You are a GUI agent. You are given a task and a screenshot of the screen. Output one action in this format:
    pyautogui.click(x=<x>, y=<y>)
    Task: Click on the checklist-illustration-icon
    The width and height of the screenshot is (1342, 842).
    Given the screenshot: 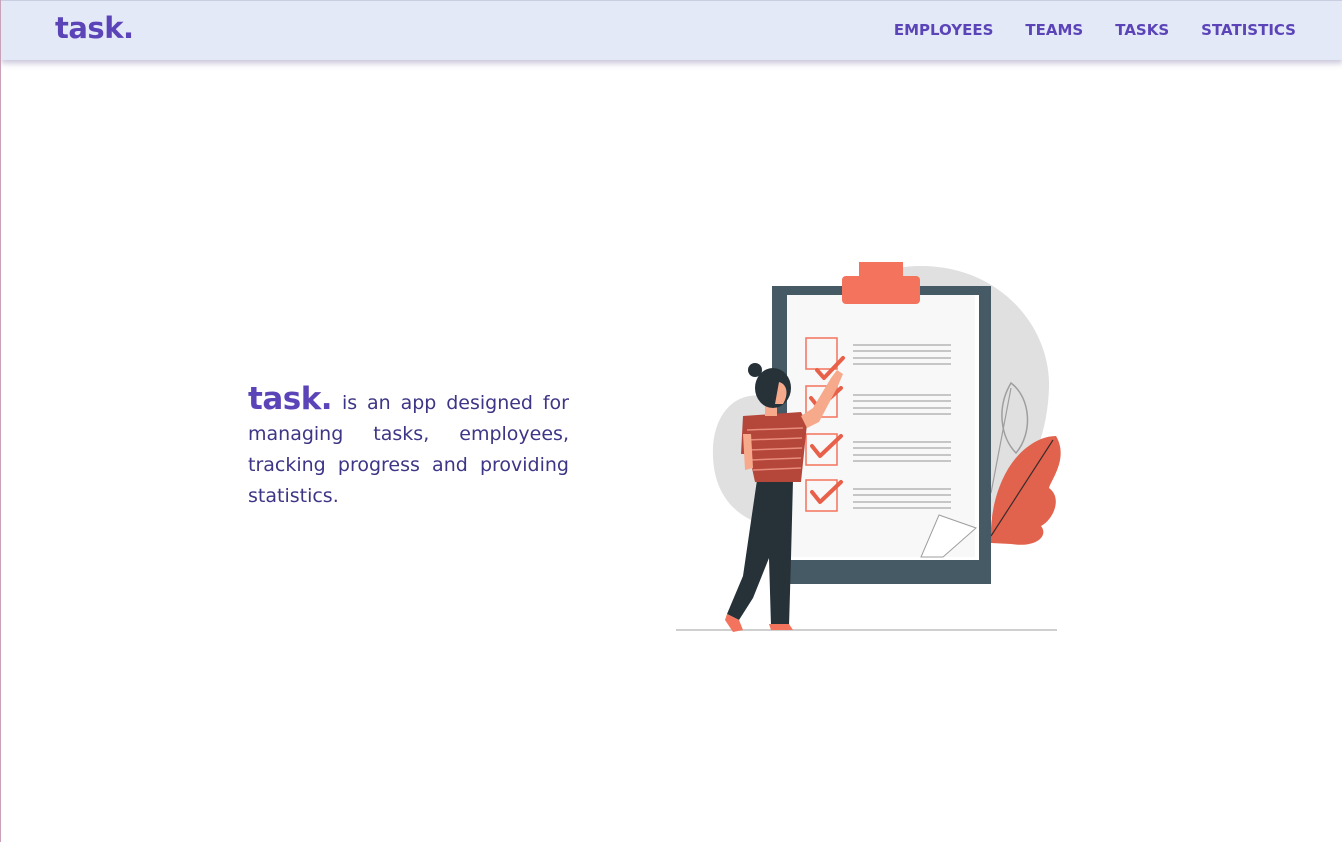 What is the action you would take?
    pyautogui.click(x=871, y=448)
    